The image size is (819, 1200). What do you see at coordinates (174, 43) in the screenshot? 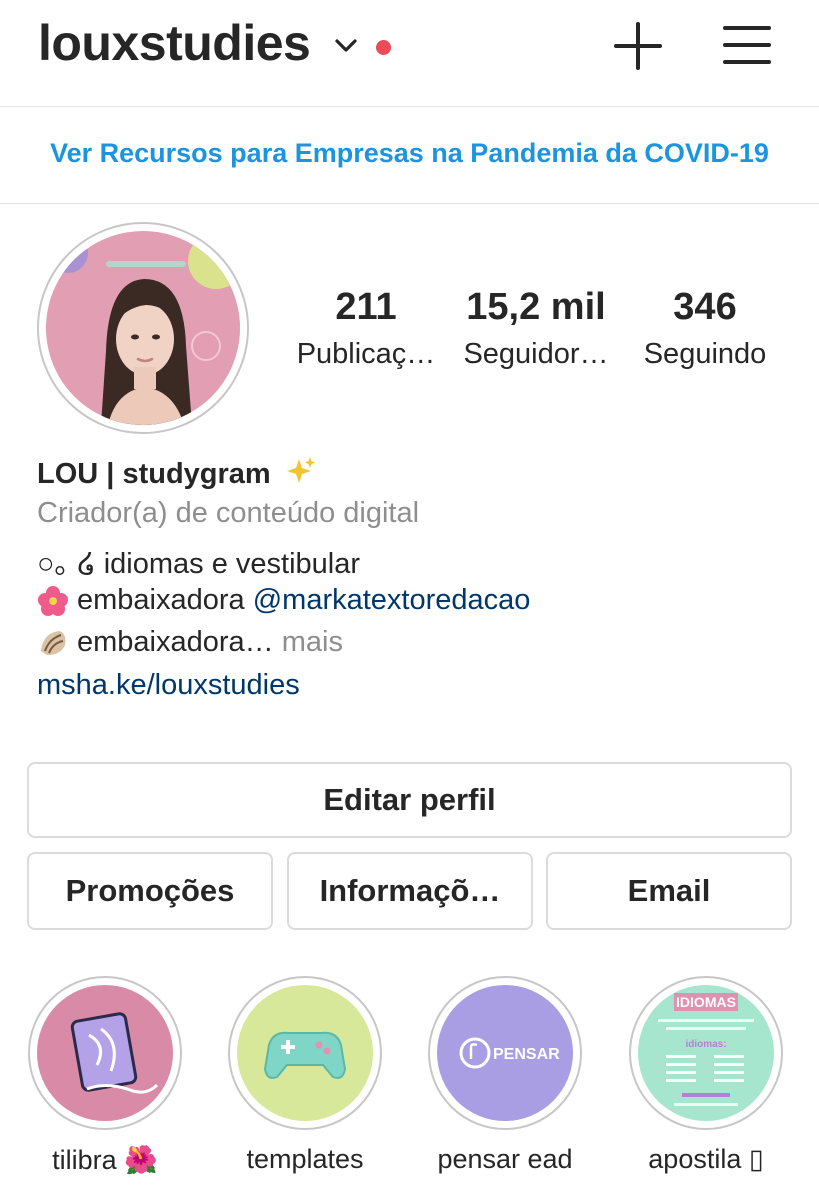
I see `account-switcher-username: louxstudies` at bounding box center [174, 43].